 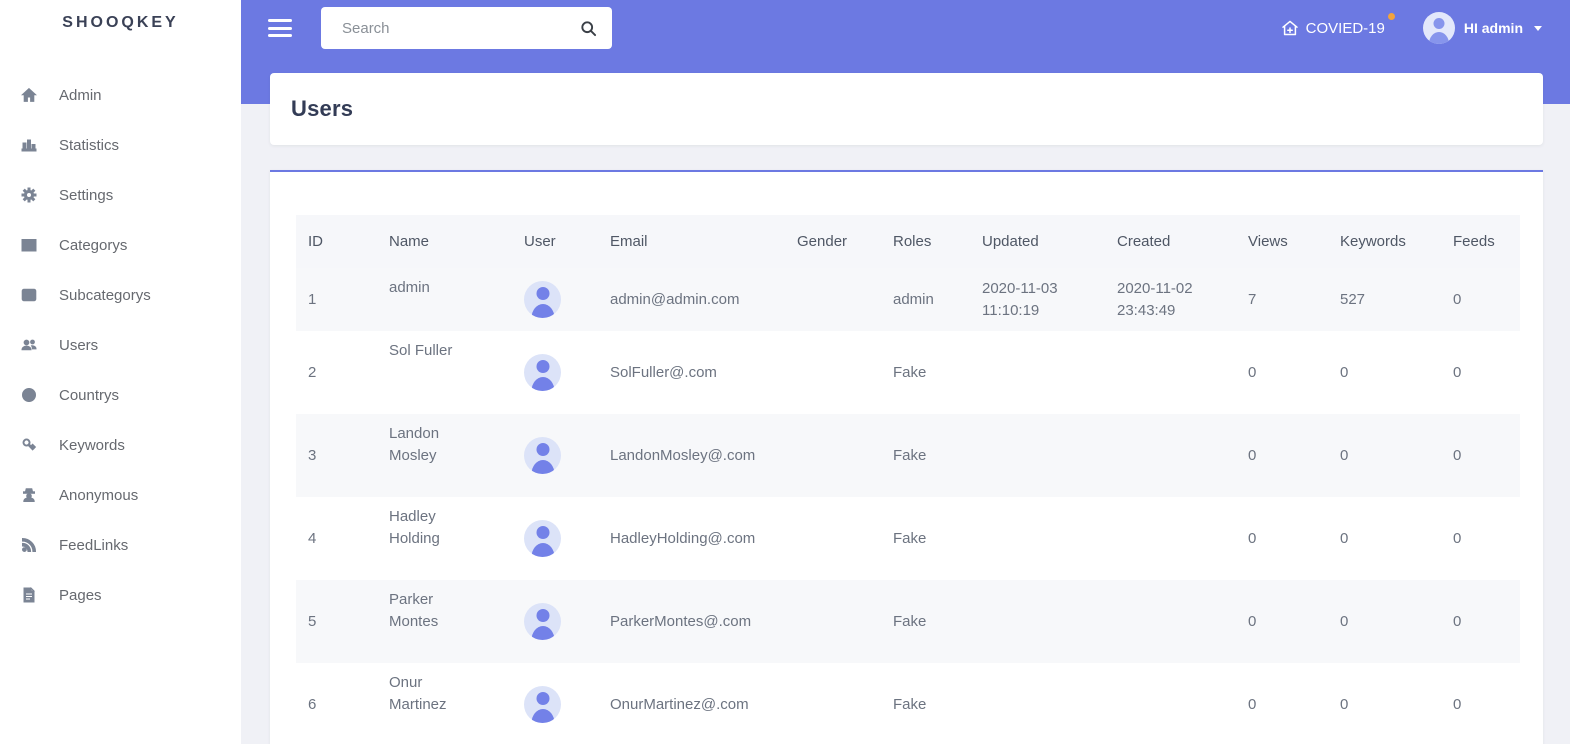 I want to click on sidebar-item-anonymous: Anonymous, so click(x=120, y=495).